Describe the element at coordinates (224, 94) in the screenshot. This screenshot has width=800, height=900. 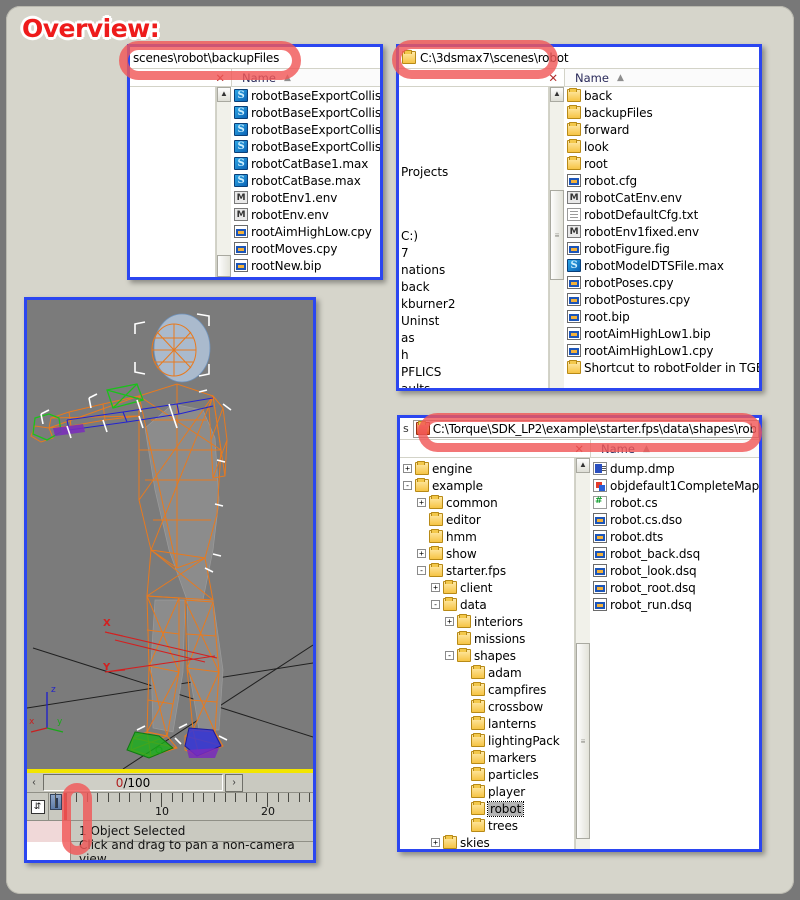
I see `scroll-up-icon-backupfiles: ▲` at that location.